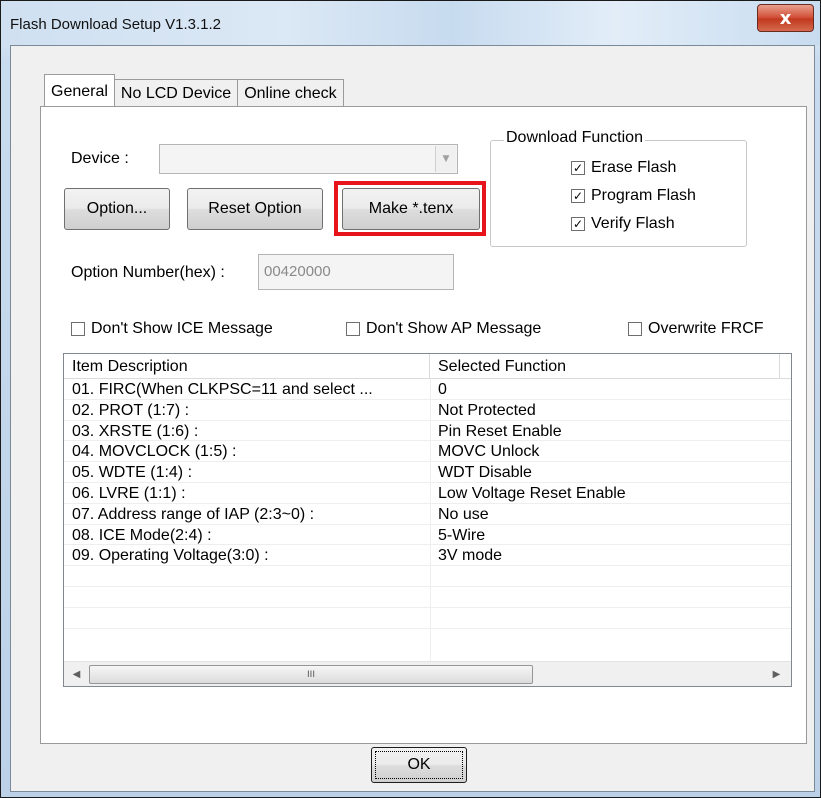 The width and height of the screenshot is (821, 798). What do you see at coordinates (427, 535) in the screenshot?
I see `table-row: 08. ICE Mode(2:4) : 5-Wire` at bounding box center [427, 535].